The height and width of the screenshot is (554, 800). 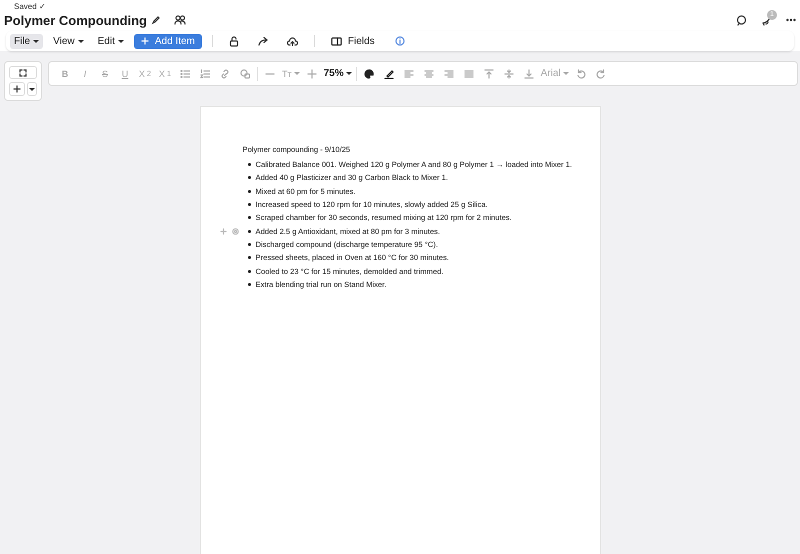 I want to click on pencil-icon, so click(x=155, y=20).